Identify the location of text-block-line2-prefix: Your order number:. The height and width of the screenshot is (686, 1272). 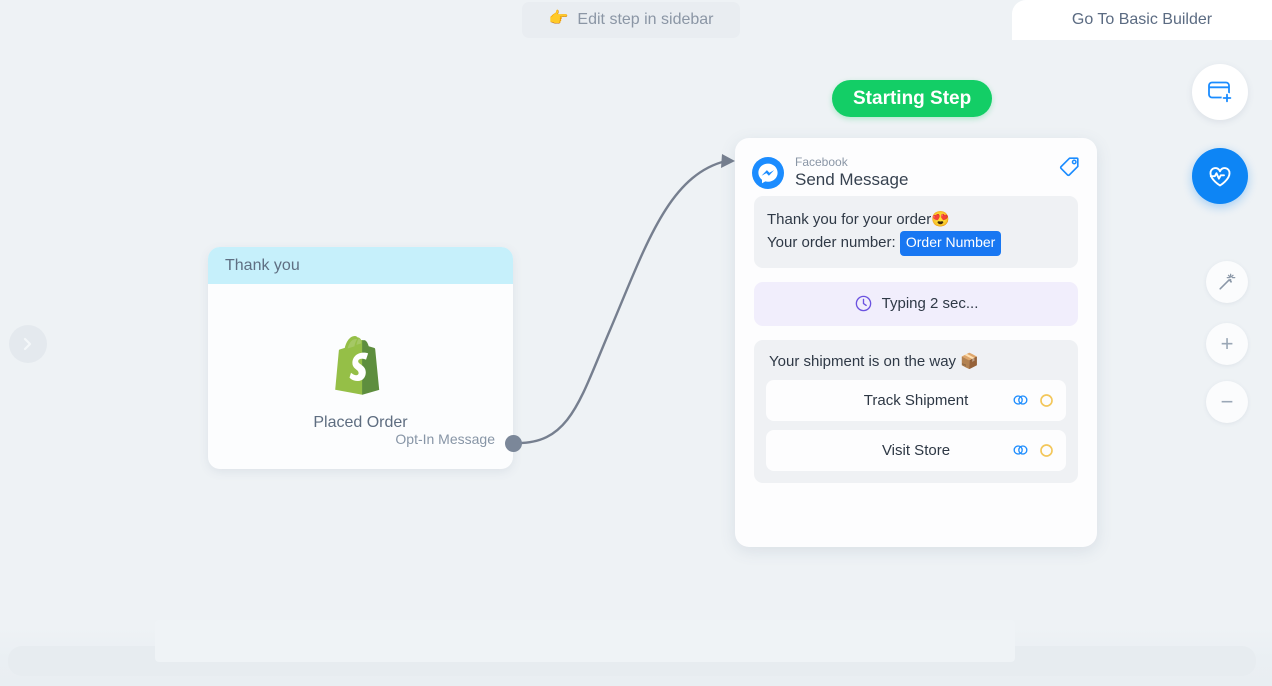
(831, 243).